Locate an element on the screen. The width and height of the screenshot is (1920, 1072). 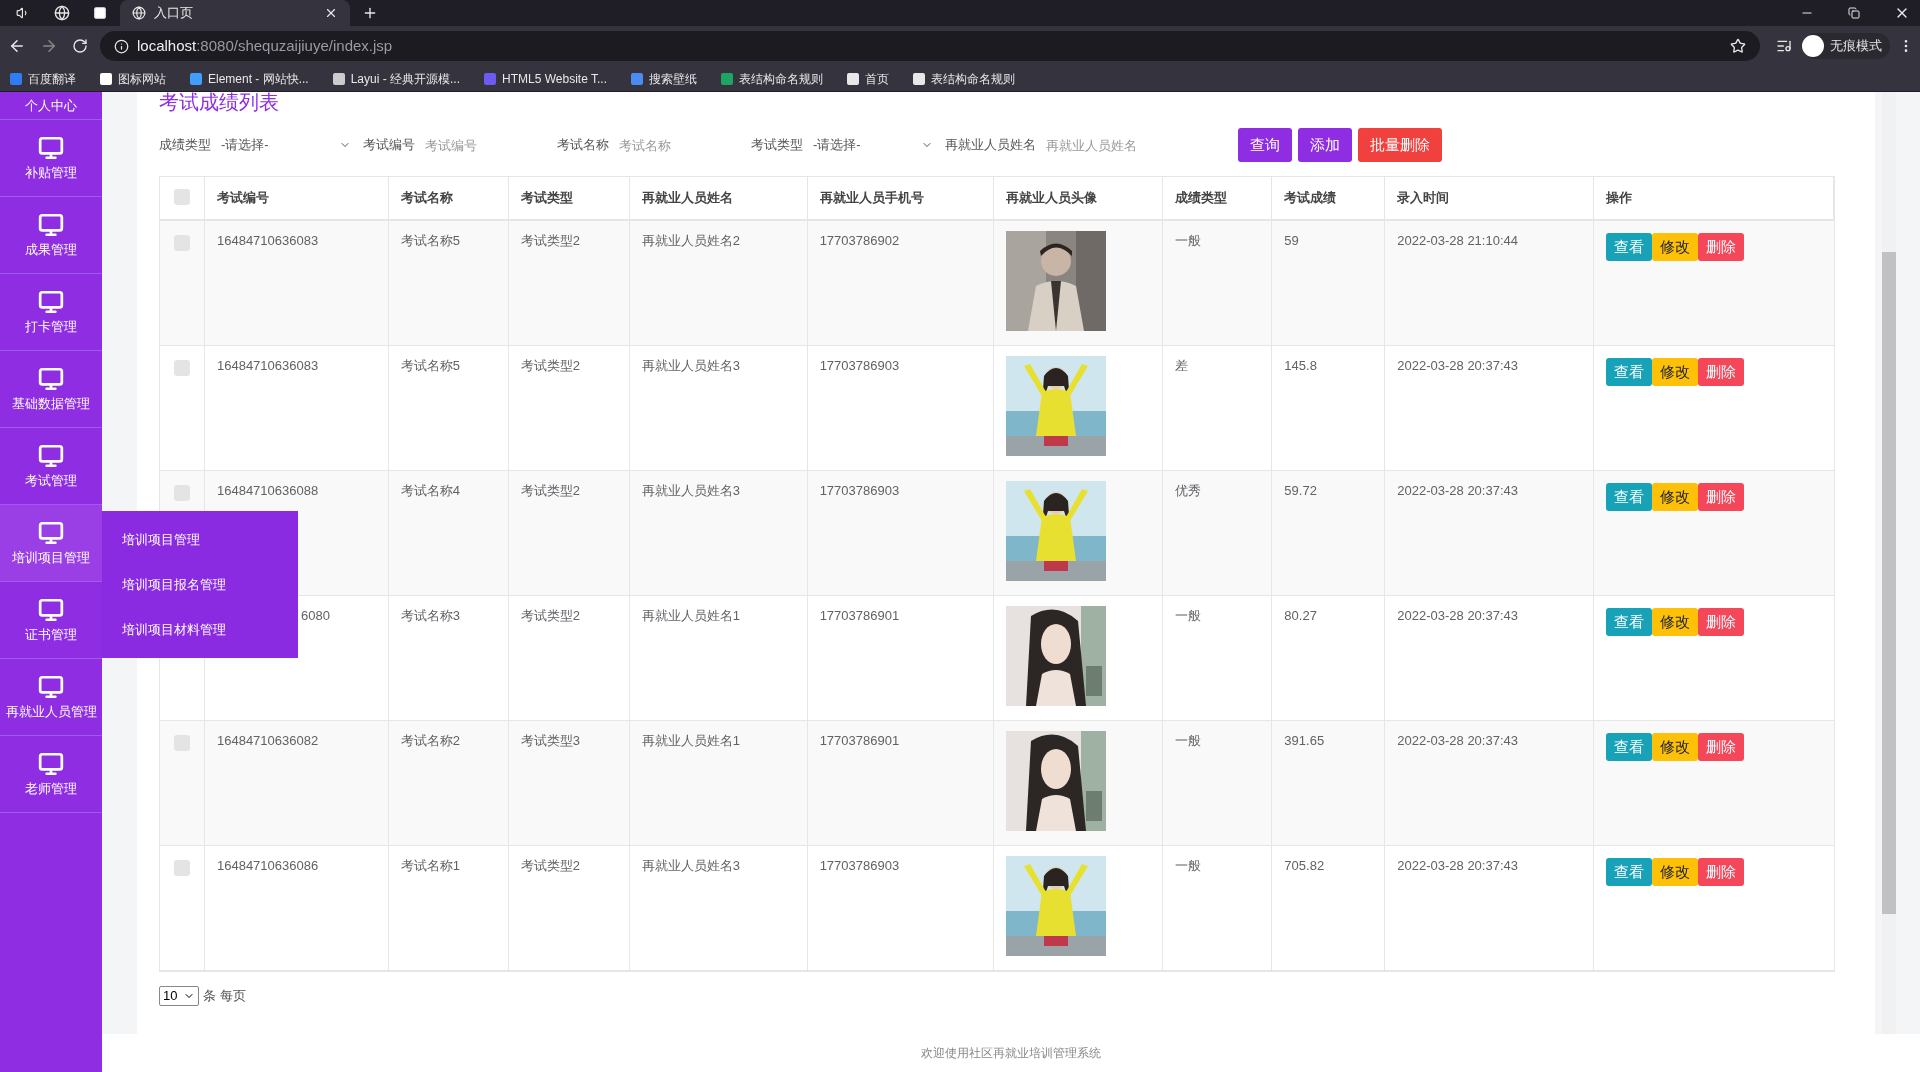
table-cell: 优秀 is located at coordinates (1188, 490).